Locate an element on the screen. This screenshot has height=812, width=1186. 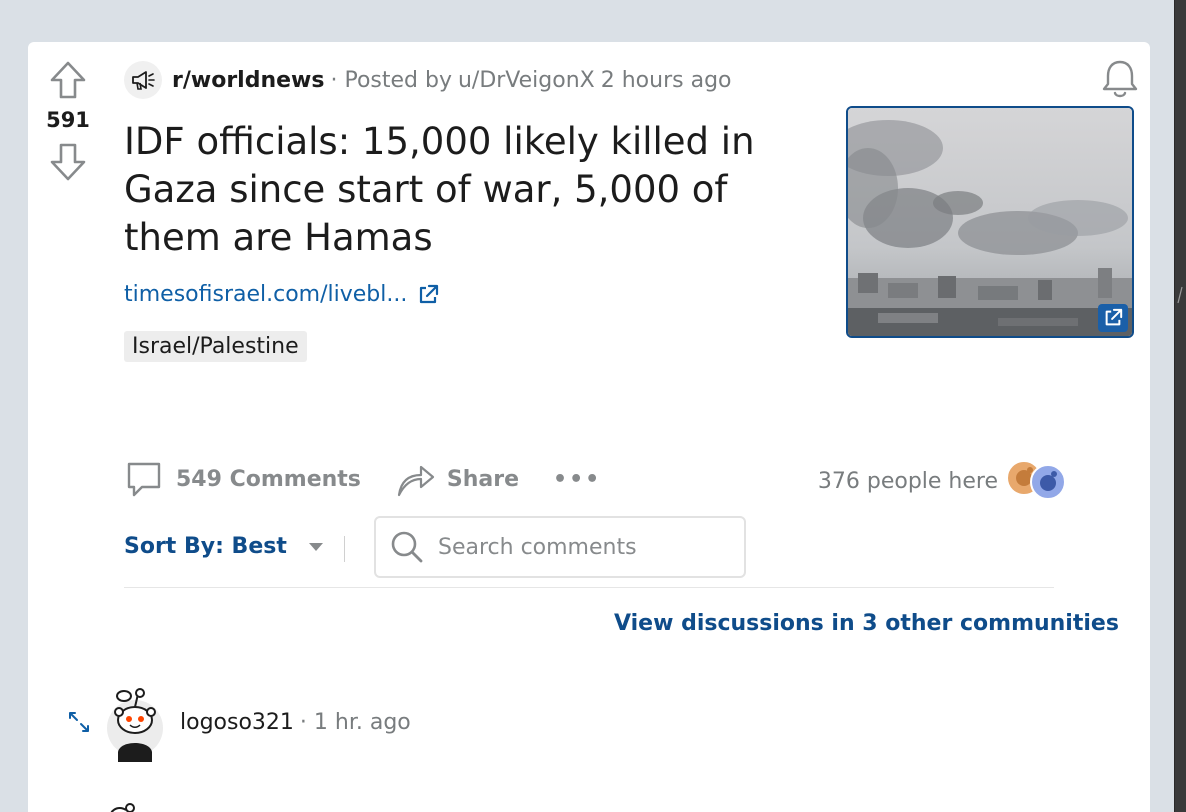
online-indicator: 376 people here is located at coordinates (945, 481).